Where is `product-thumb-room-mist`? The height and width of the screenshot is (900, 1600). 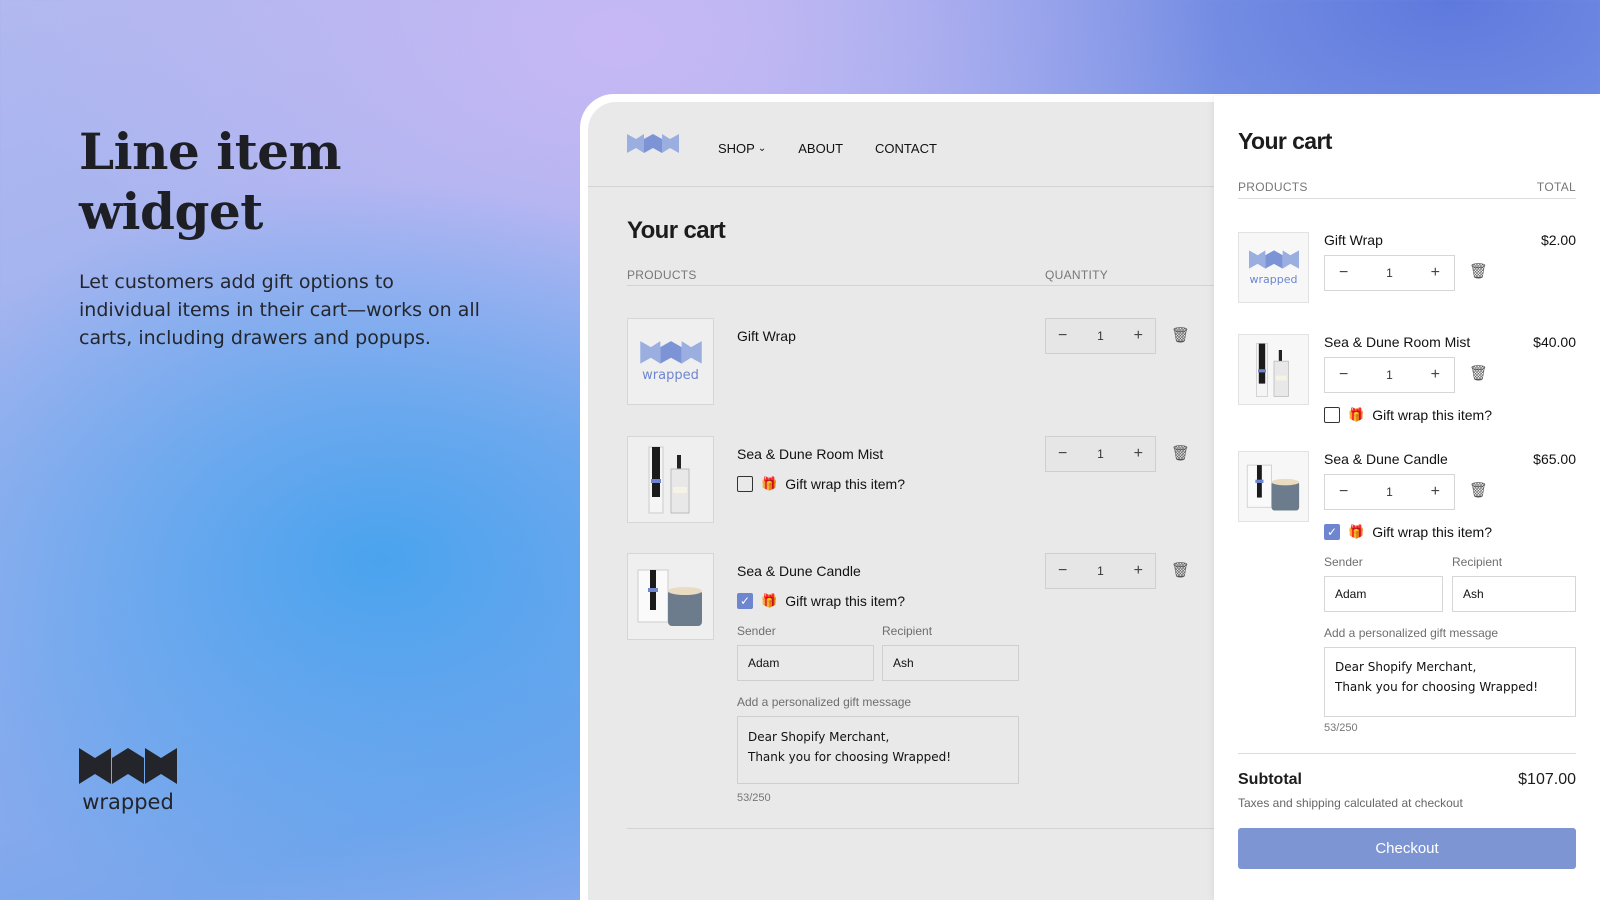
product-thumb-room-mist is located at coordinates (670, 479).